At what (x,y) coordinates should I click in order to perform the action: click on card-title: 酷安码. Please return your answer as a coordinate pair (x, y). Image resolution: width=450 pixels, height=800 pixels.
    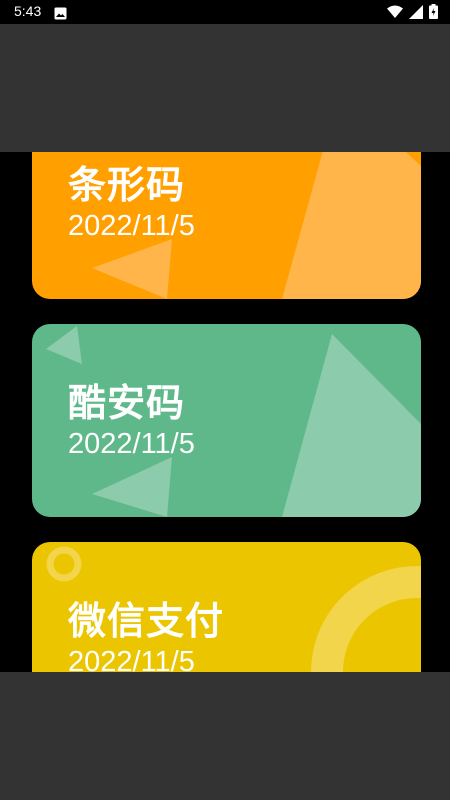
    Looking at the image, I should click on (127, 403).